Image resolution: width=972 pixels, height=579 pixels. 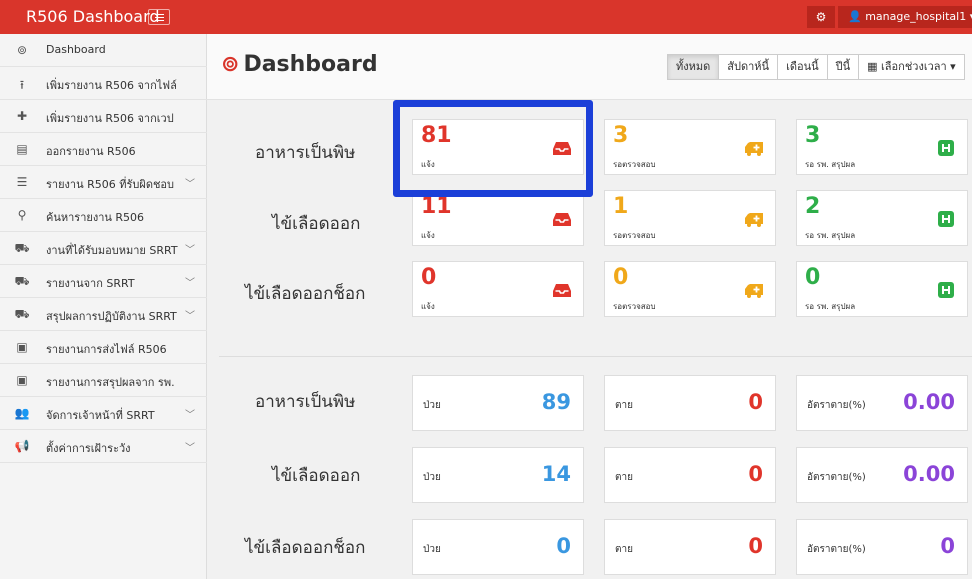 What do you see at coordinates (22, 347) in the screenshot?
I see `clipboard-icon: ▣` at bounding box center [22, 347].